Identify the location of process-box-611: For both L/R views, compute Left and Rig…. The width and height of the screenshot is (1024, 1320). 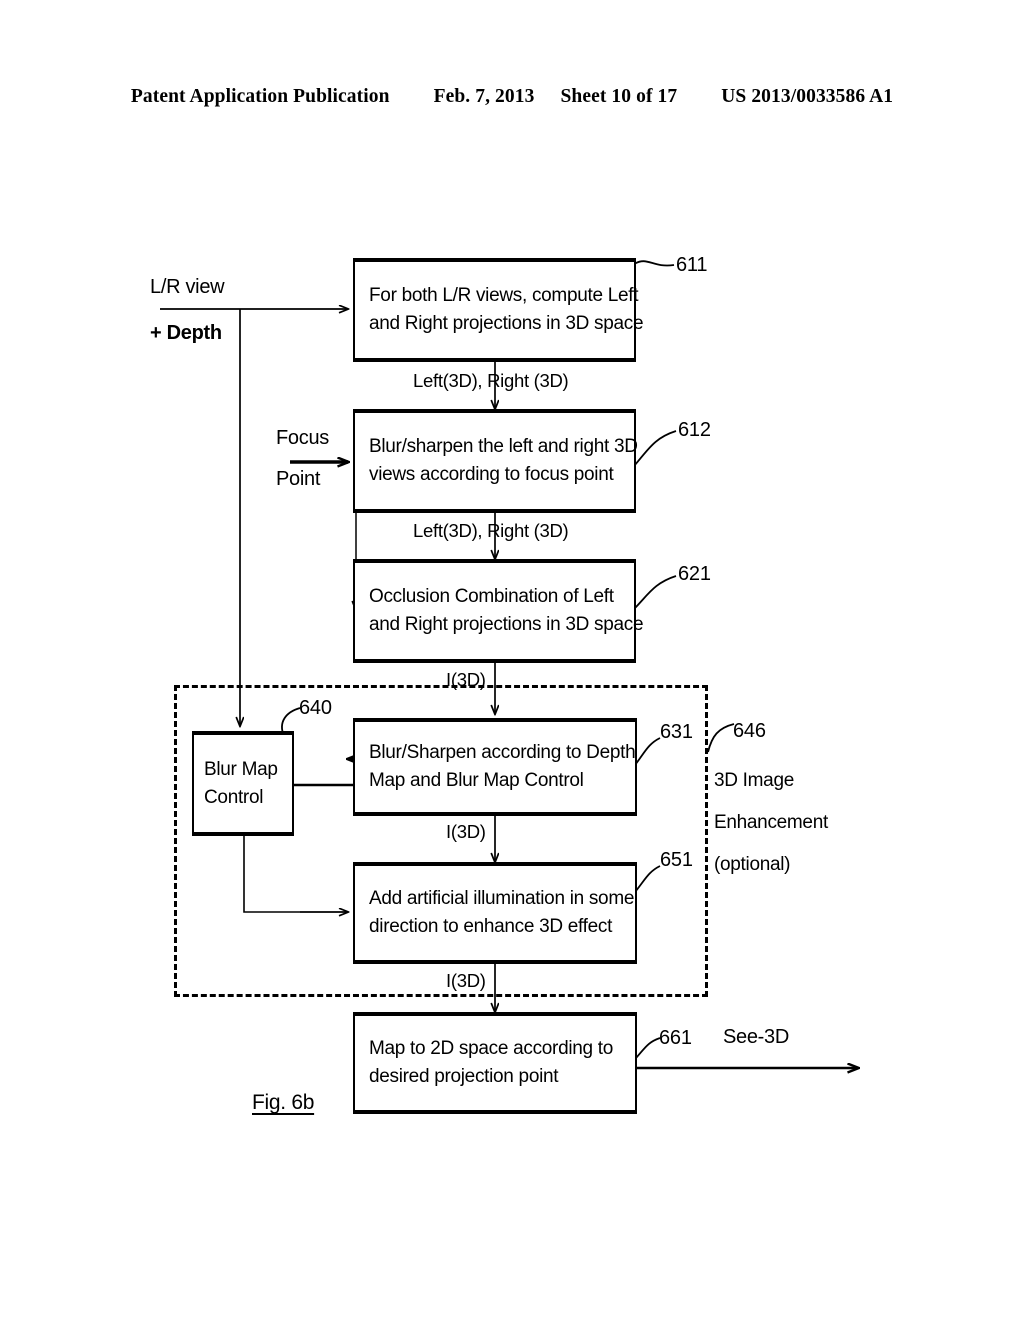
(498, 310).